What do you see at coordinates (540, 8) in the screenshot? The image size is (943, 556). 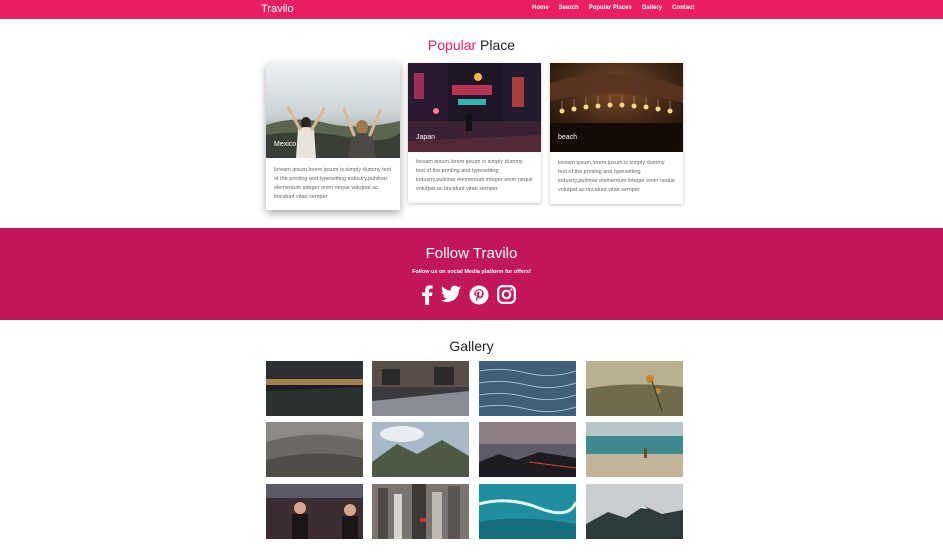 I see `nav-link-home: Home` at bounding box center [540, 8].